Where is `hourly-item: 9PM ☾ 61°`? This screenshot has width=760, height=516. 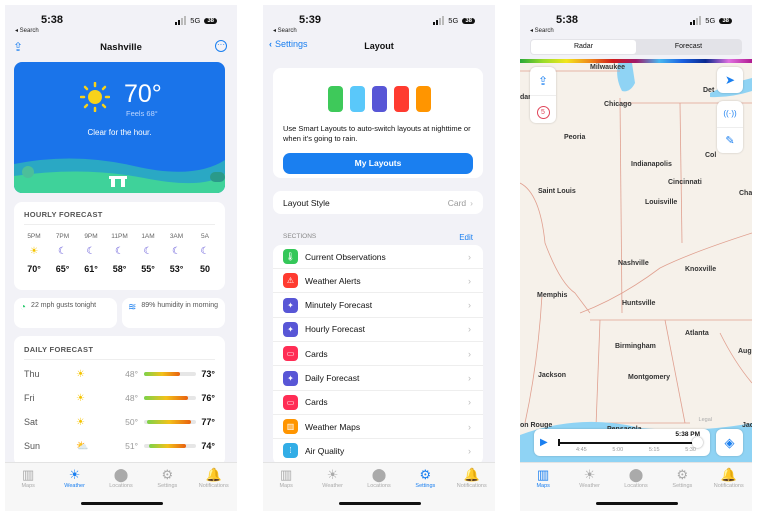
hourly-item: 9PM ☾ 61° is located at coordinates (91, 253).